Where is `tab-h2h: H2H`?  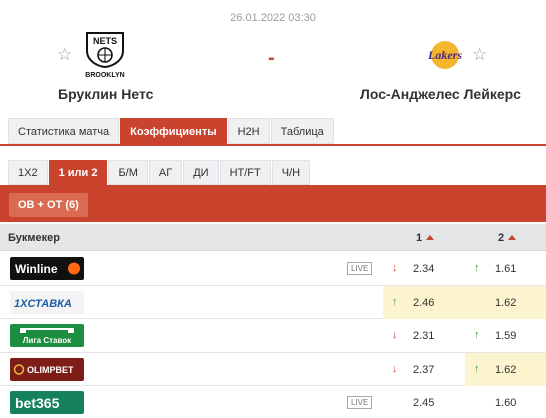 tab-h2h: H2H is located at coordinates (248, 131).